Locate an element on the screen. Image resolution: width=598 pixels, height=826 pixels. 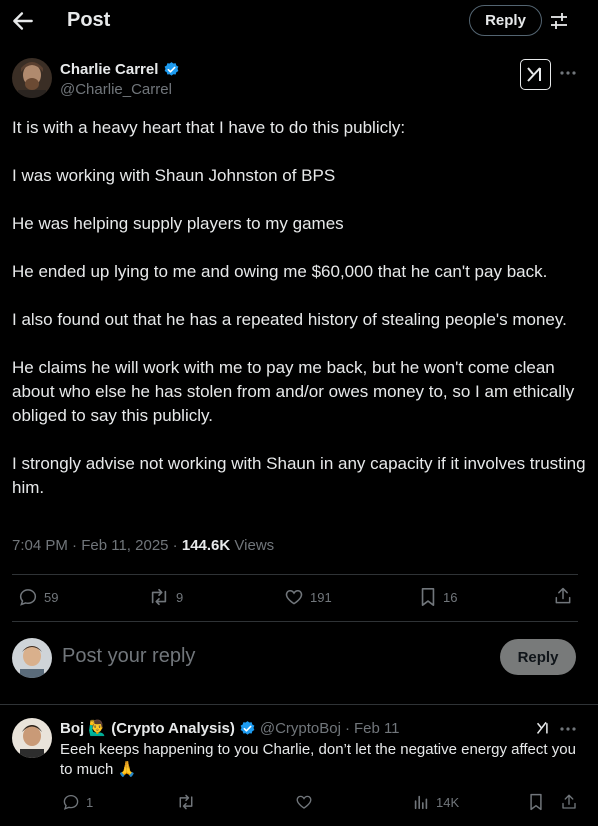
reply-author-avatar is located at coordinates (32, 738).